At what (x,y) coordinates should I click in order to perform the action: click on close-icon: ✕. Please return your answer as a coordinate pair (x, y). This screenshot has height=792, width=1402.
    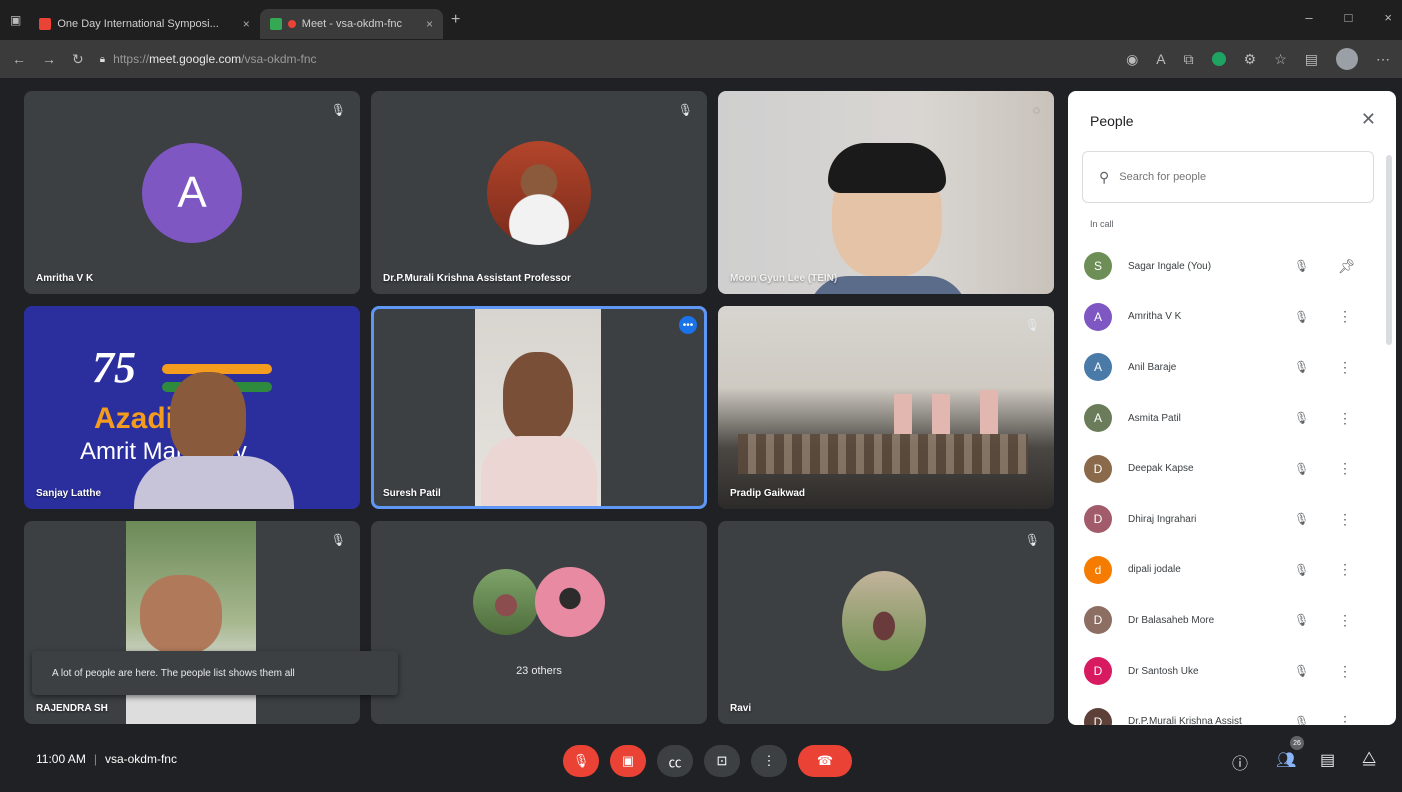
    Looking at the image, I should click on (1368, 119).